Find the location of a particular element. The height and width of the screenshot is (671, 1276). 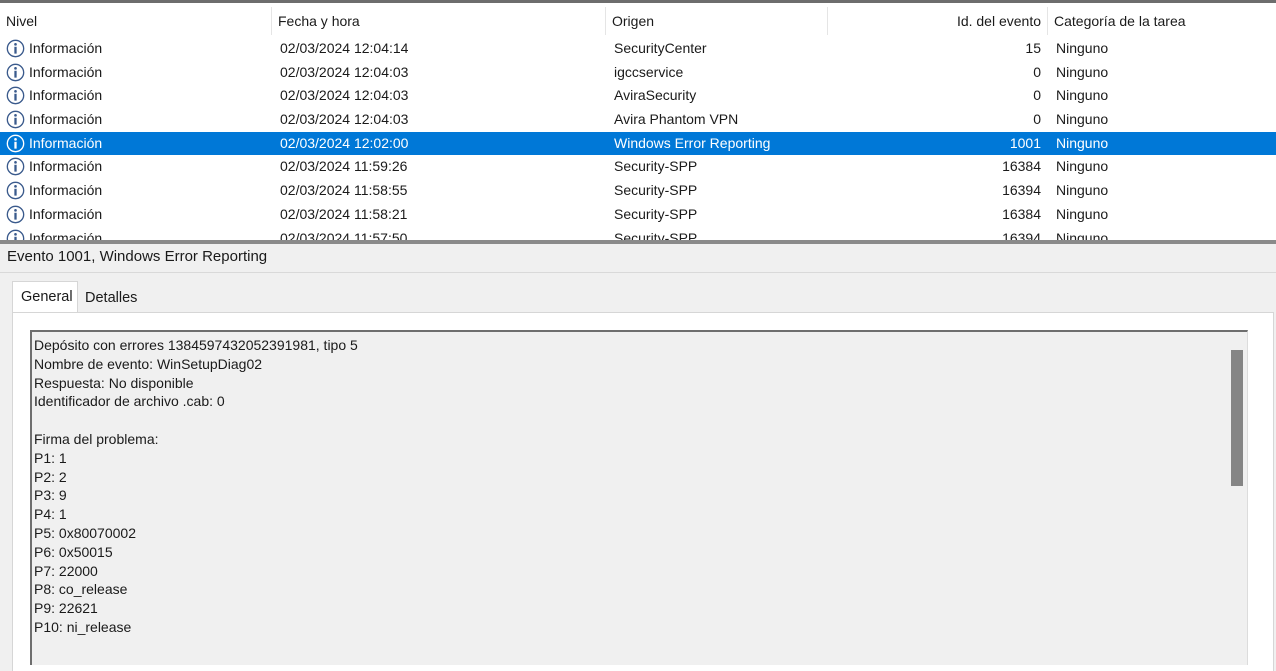

cell-date: 02/03/2024 11:58:55 is located at coordinates (344, 190).